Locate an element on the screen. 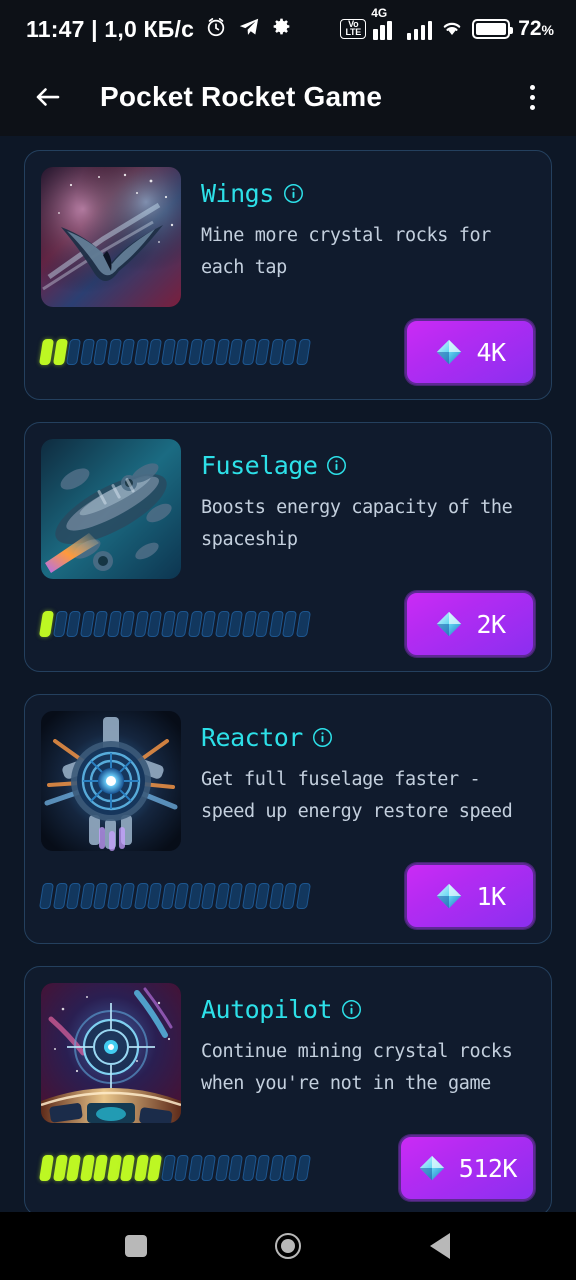  status-bar-left: 11:47 | 1,0 КБ/с is located at coordinates (159, 29).